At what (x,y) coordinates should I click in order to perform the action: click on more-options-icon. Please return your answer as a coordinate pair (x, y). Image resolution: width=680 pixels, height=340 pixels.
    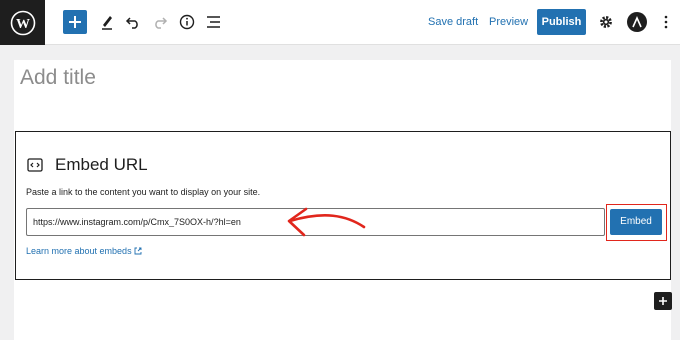
    Looking at the image, I should click on (666, 22).